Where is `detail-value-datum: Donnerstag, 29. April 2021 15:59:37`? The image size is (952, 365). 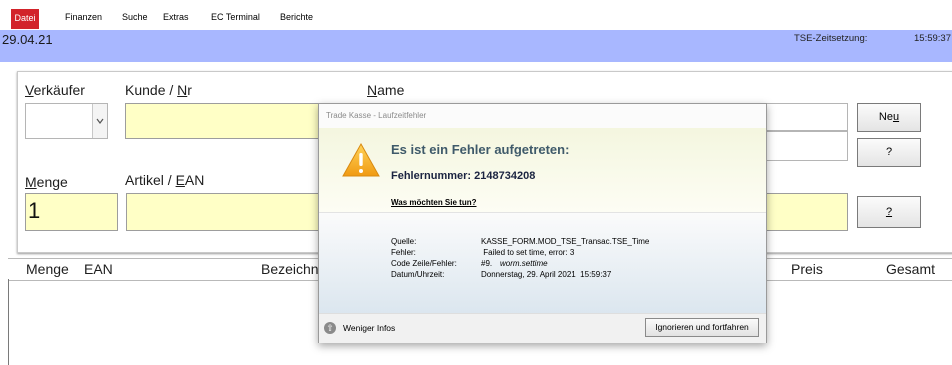
detail-value-datum: Donnerstag, 29. April 2021 15:59:37 is located at coordinates (546, 274).